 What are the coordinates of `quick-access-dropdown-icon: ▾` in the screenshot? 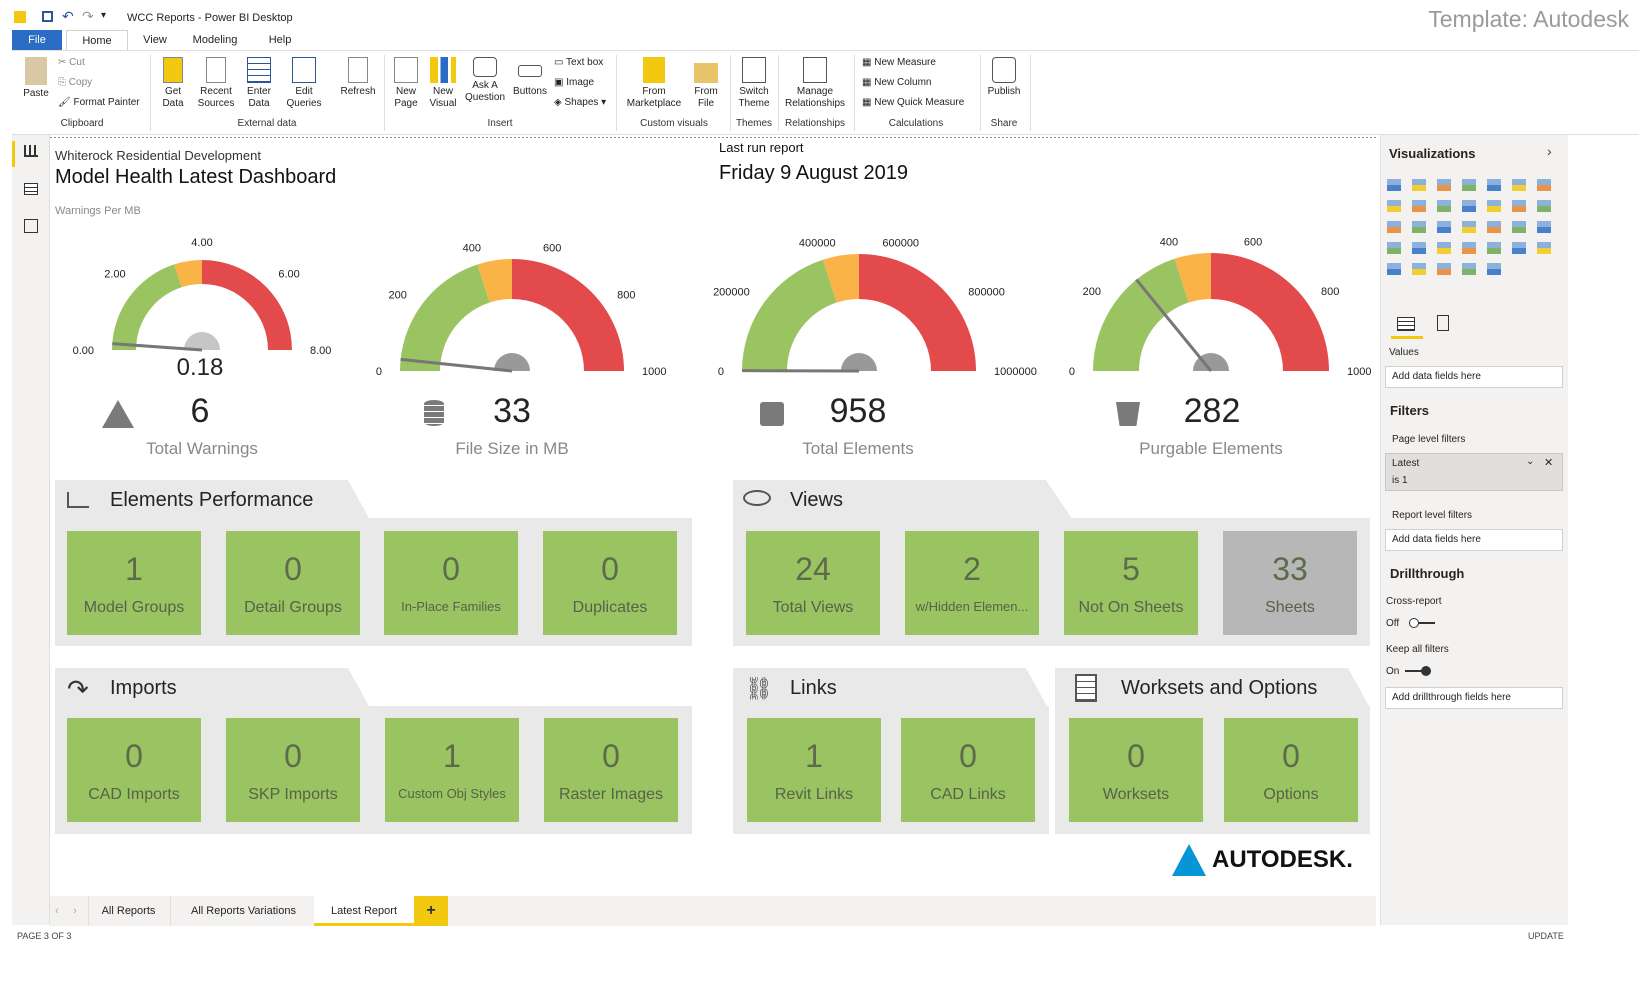 It's located at (103, 15).